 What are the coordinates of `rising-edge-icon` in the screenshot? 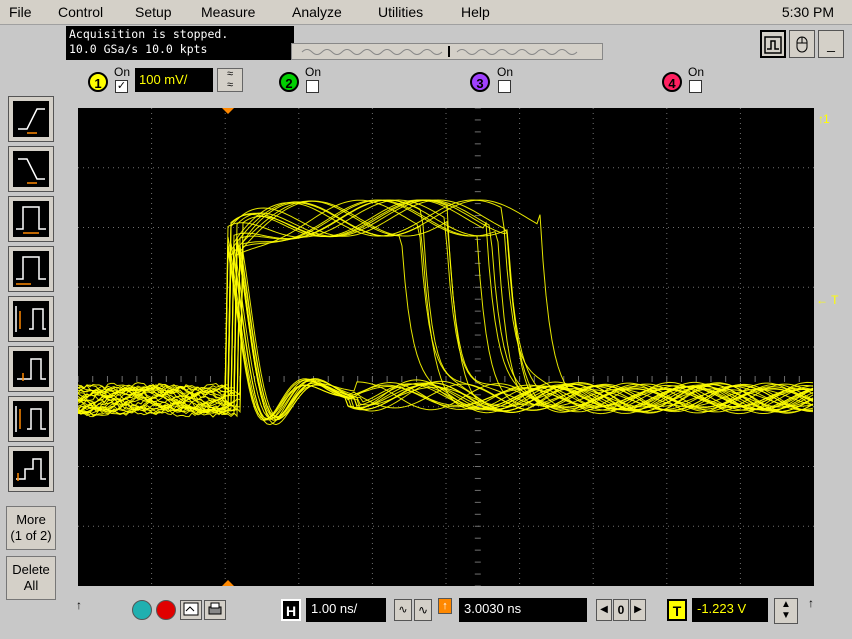 It's located at (31, 121).